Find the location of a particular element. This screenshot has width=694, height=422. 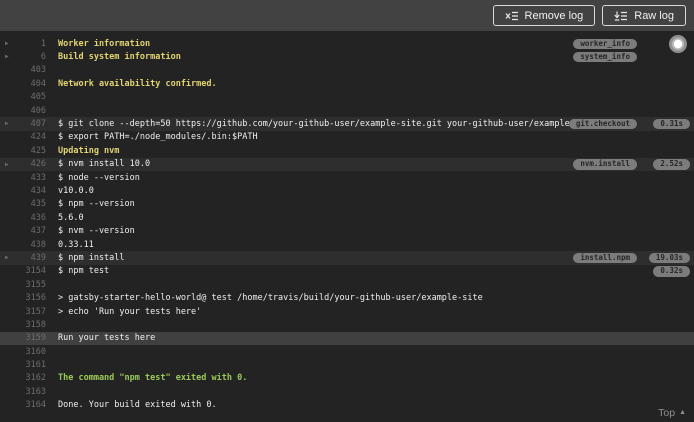

fold-label-badge: nvm.install is located at coordinates (605, 164).